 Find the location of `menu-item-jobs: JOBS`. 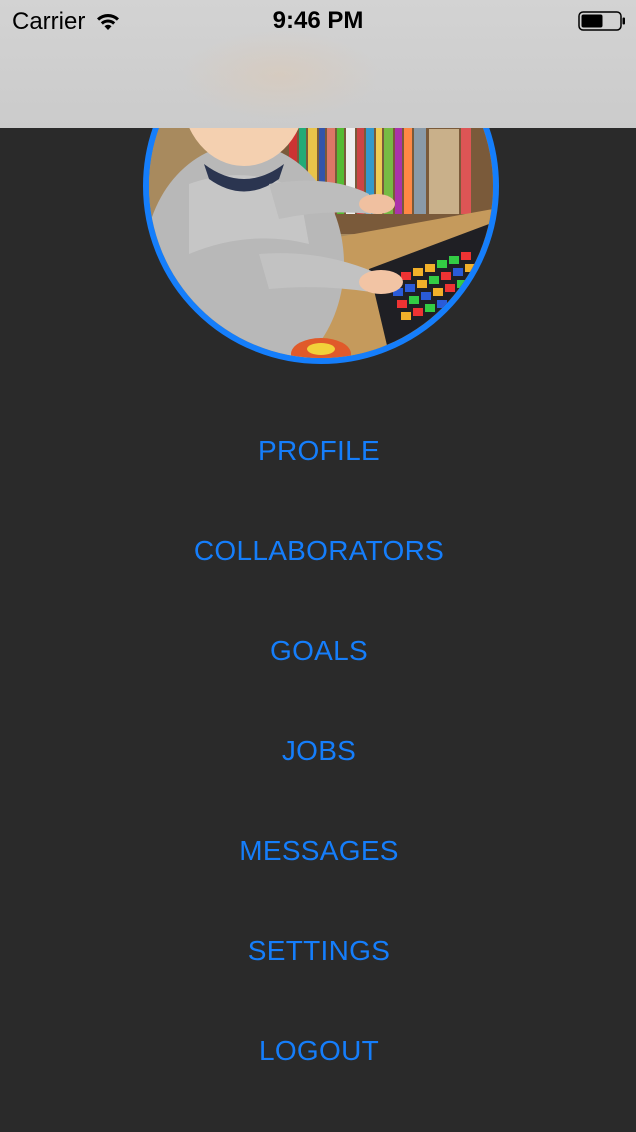

menu-item-jobs: JOBS is located at coordinates (319, 750).